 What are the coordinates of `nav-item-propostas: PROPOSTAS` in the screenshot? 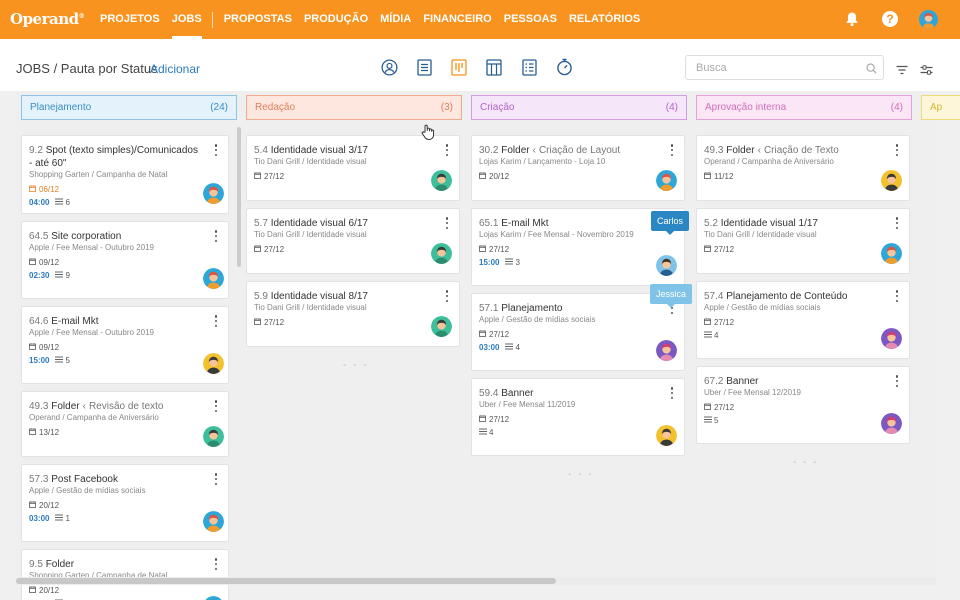 It's located at (258, 19).